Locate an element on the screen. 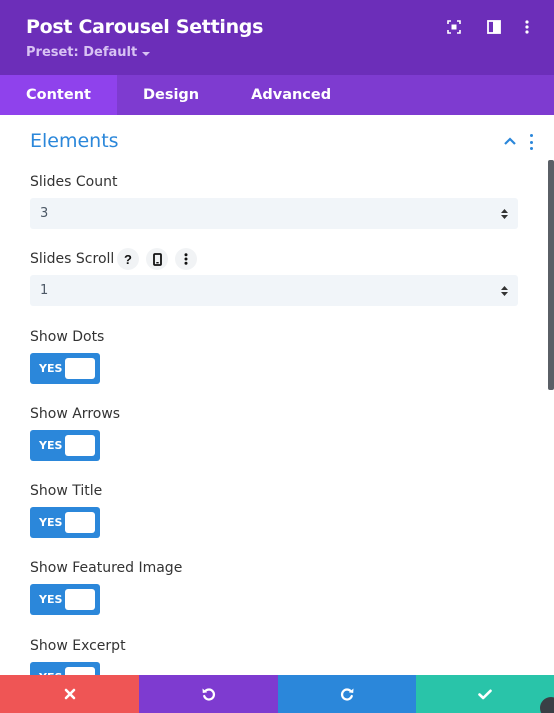 The height and width of the screenshot is (713, 554). slides-scroll-label: Slides Scroll is located at coordinates (72, 259).